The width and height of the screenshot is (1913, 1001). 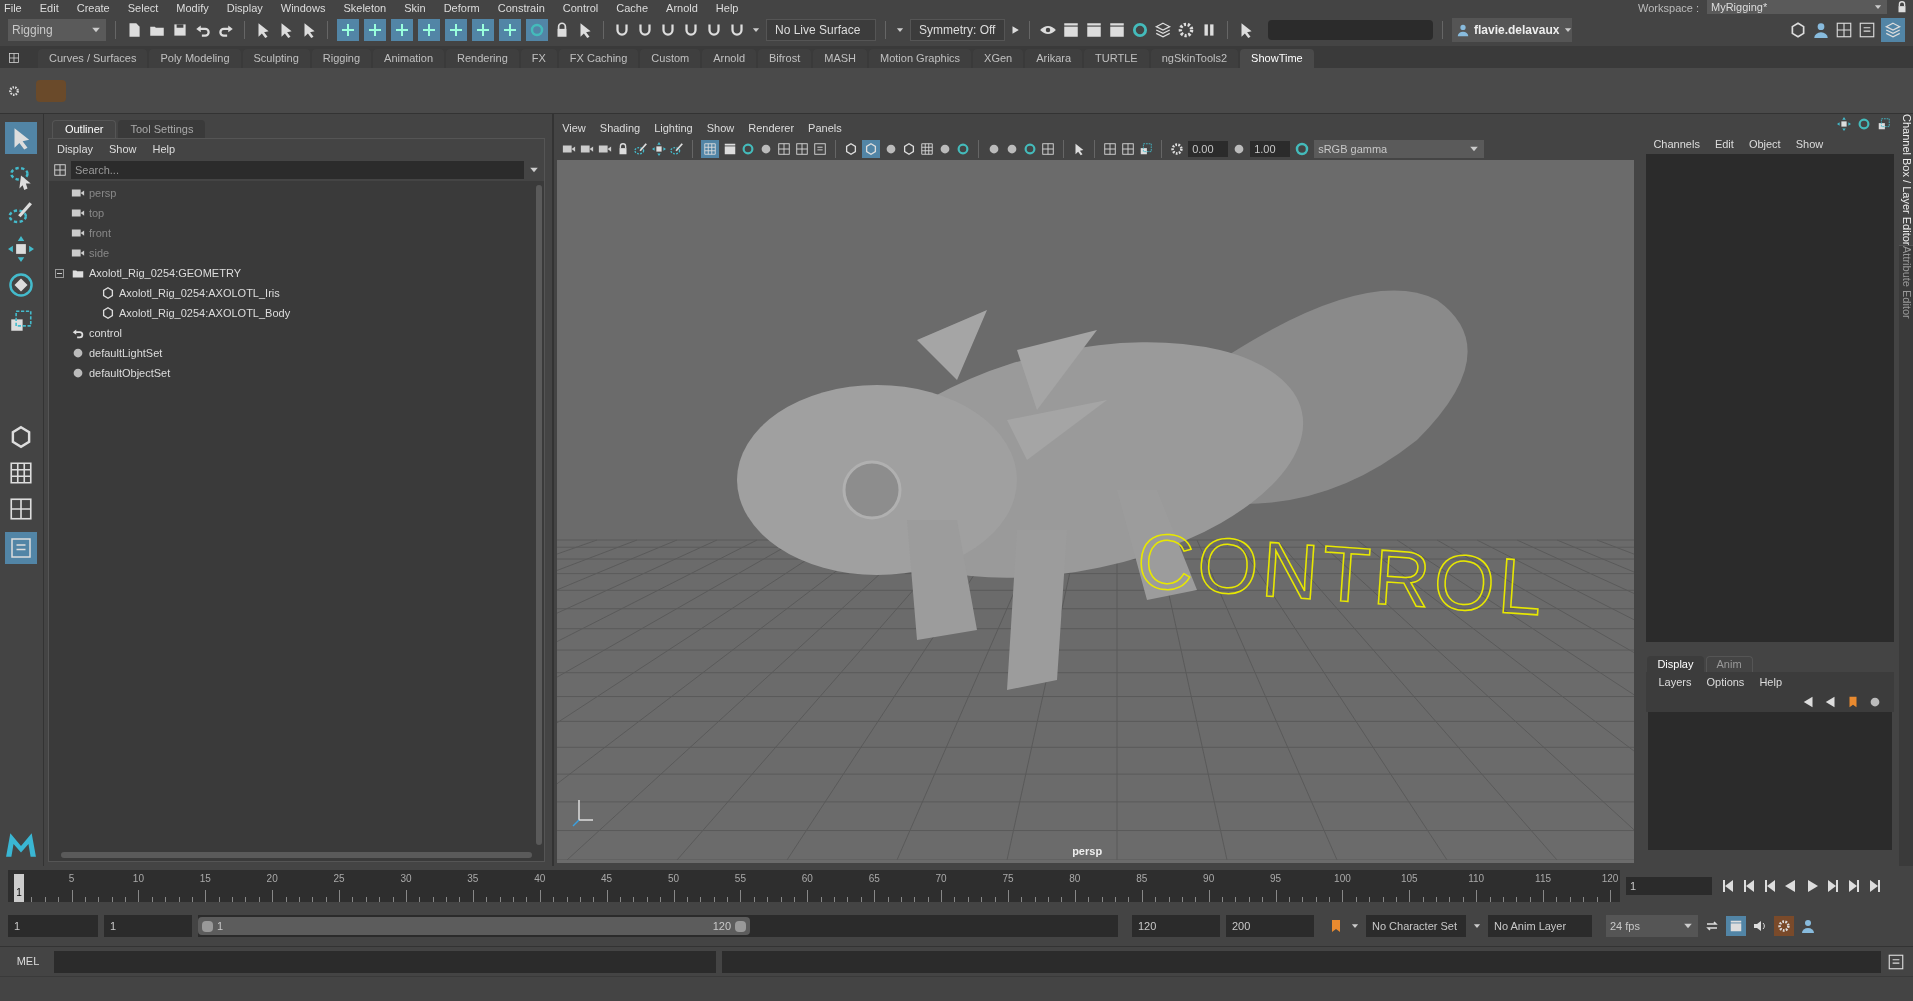 I want to click on gamma-field: 1.00, so click(x=1270, y=149).